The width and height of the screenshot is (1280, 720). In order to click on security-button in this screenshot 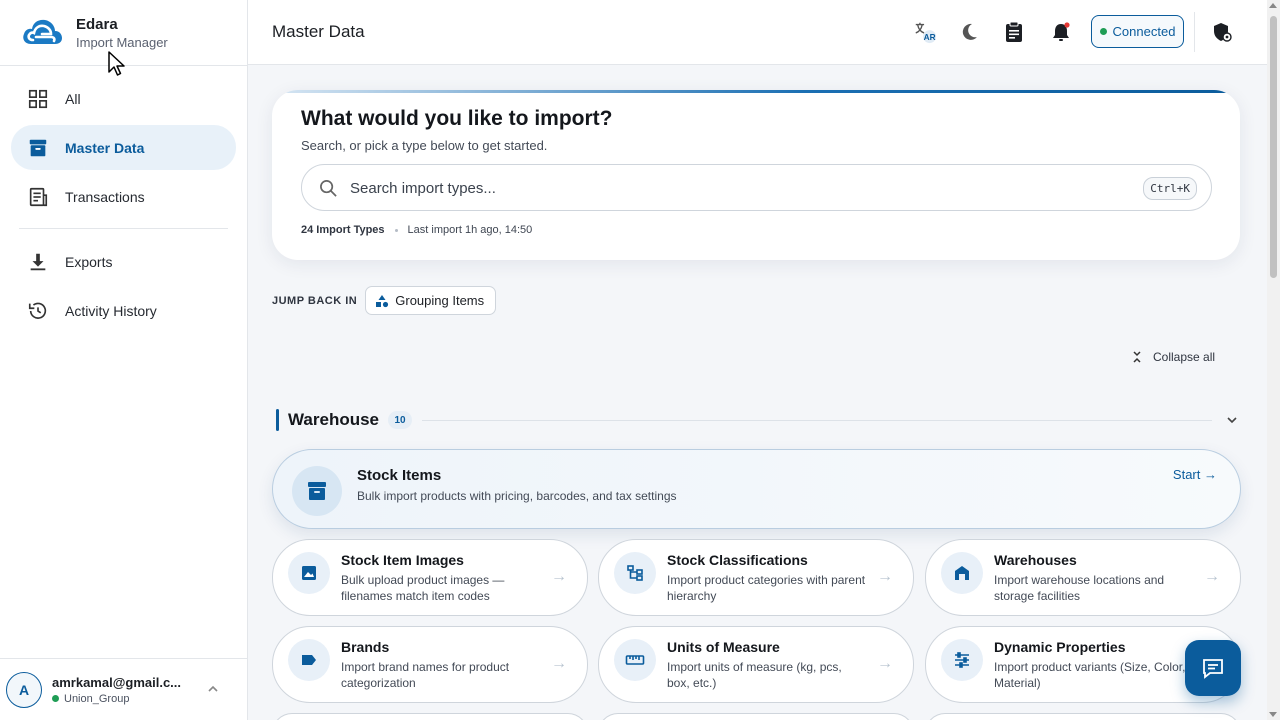, I will do `click(1222, 32)`.